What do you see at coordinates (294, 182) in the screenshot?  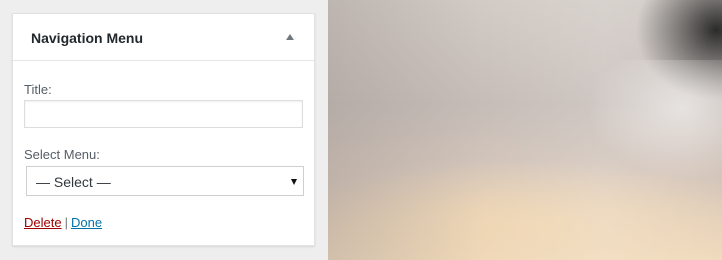 I see `dropdown-arrow-icon` at bounding box center [294, 182].